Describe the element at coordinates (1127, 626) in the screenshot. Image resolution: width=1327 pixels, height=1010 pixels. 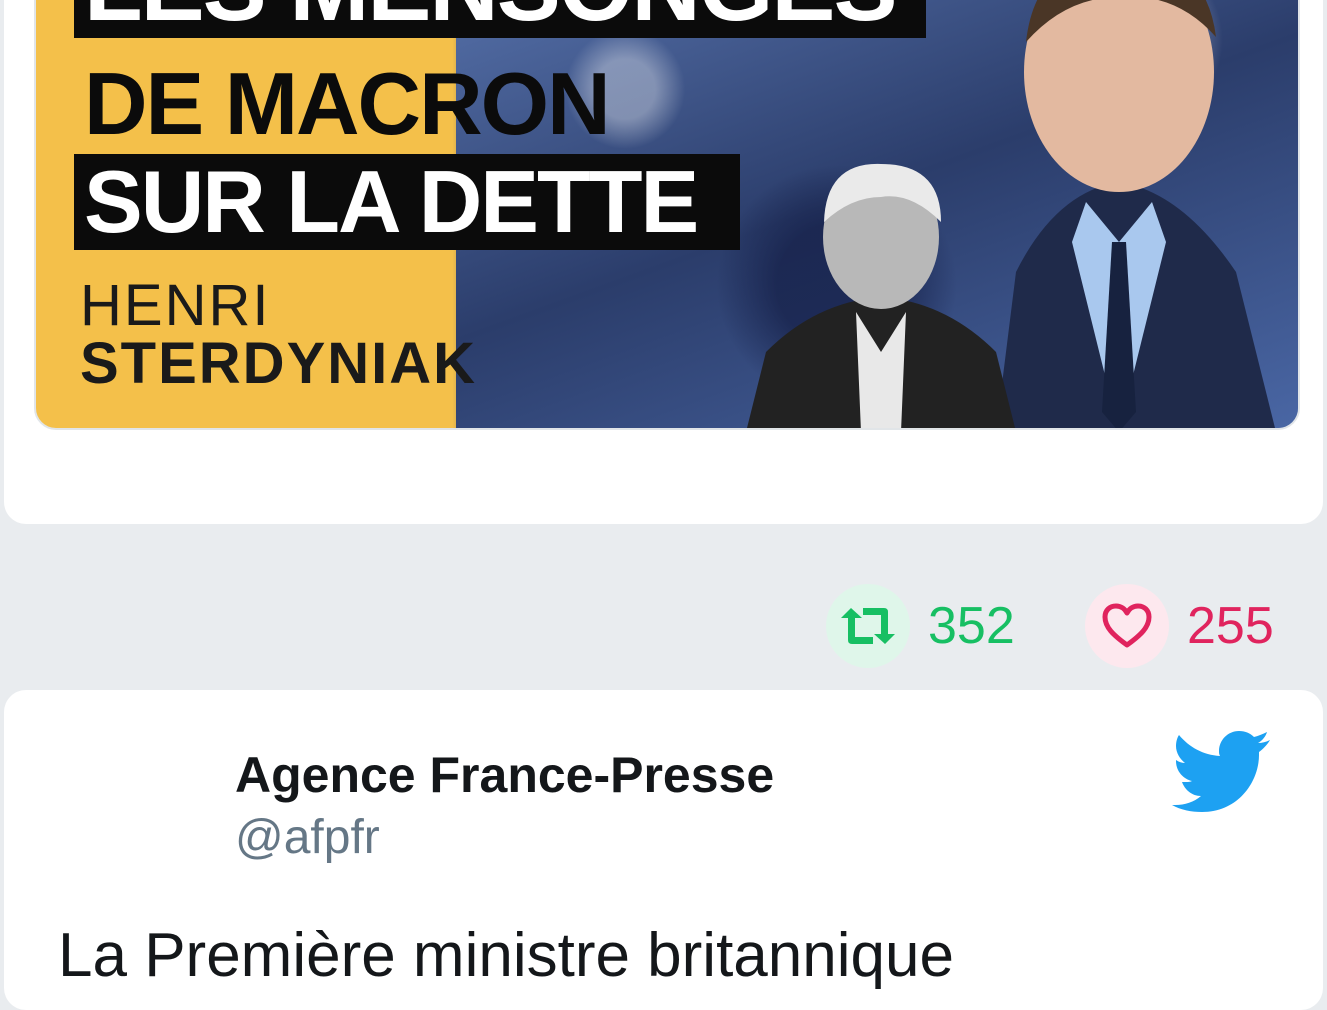
I see `heart-icon` at that location.